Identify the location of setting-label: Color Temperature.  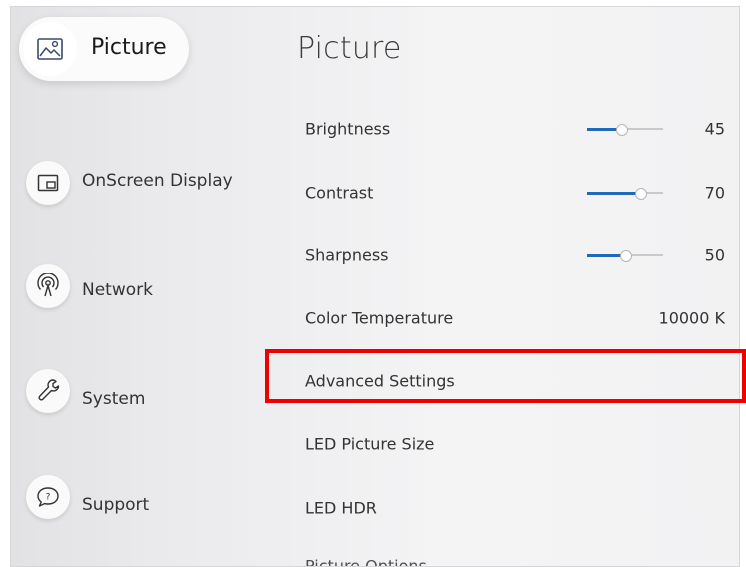
(379, 318).